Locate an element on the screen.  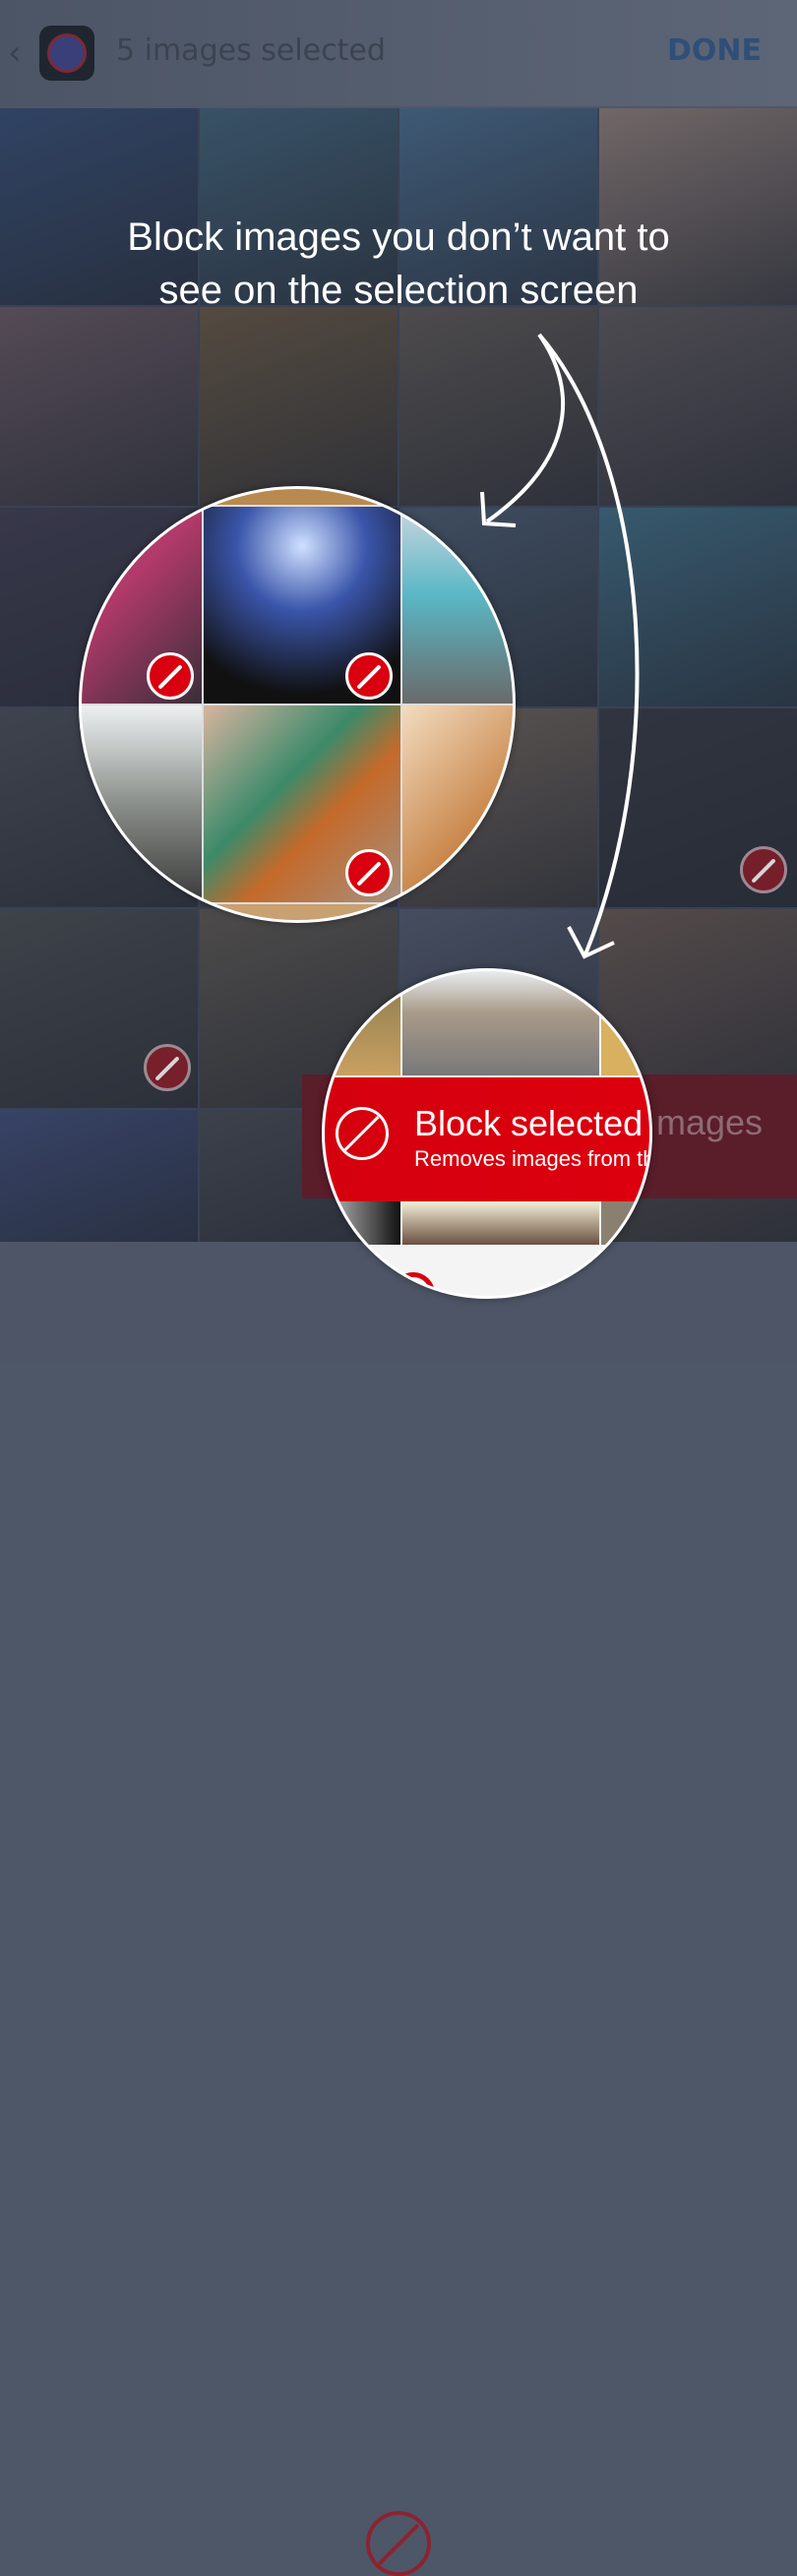
arrow-to-banner is located at coordinates (588, 644).